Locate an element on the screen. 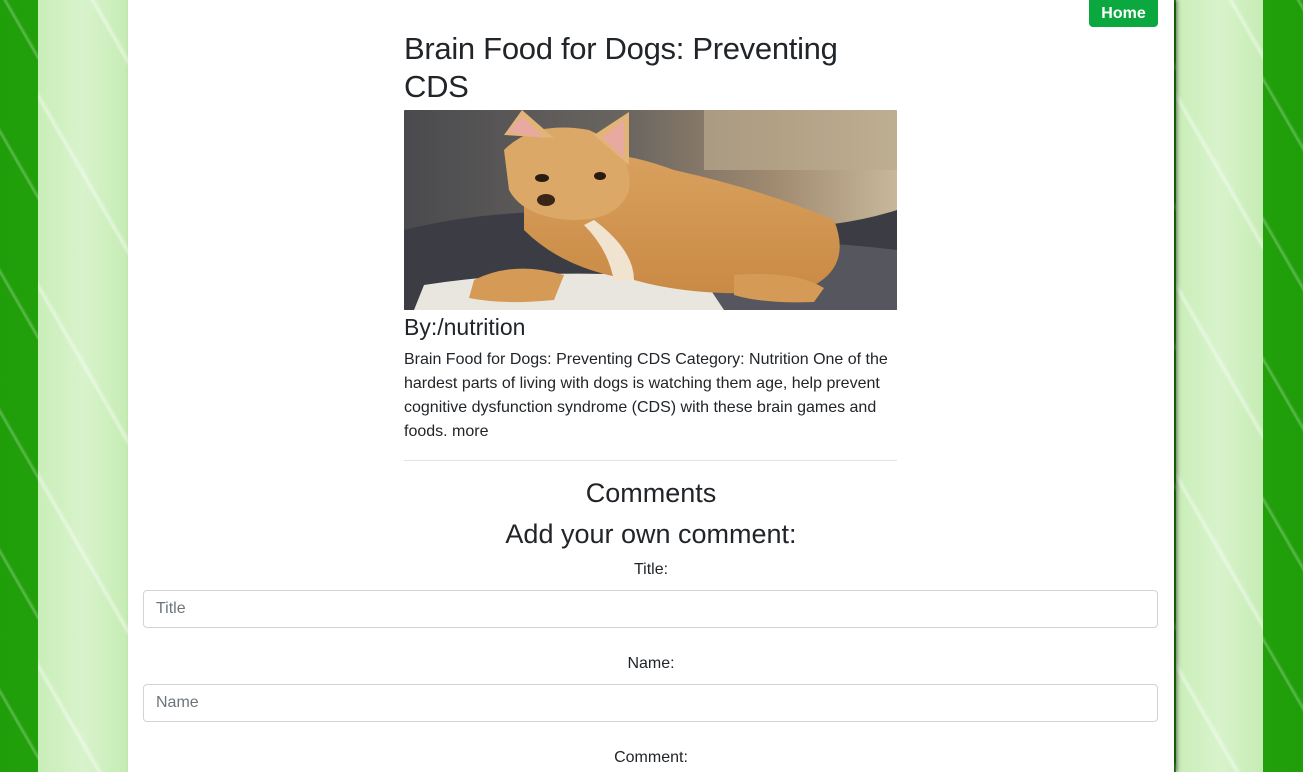 This screenshot has height=772, width=1303. background-strip-left is located at coordinates (83, 386).